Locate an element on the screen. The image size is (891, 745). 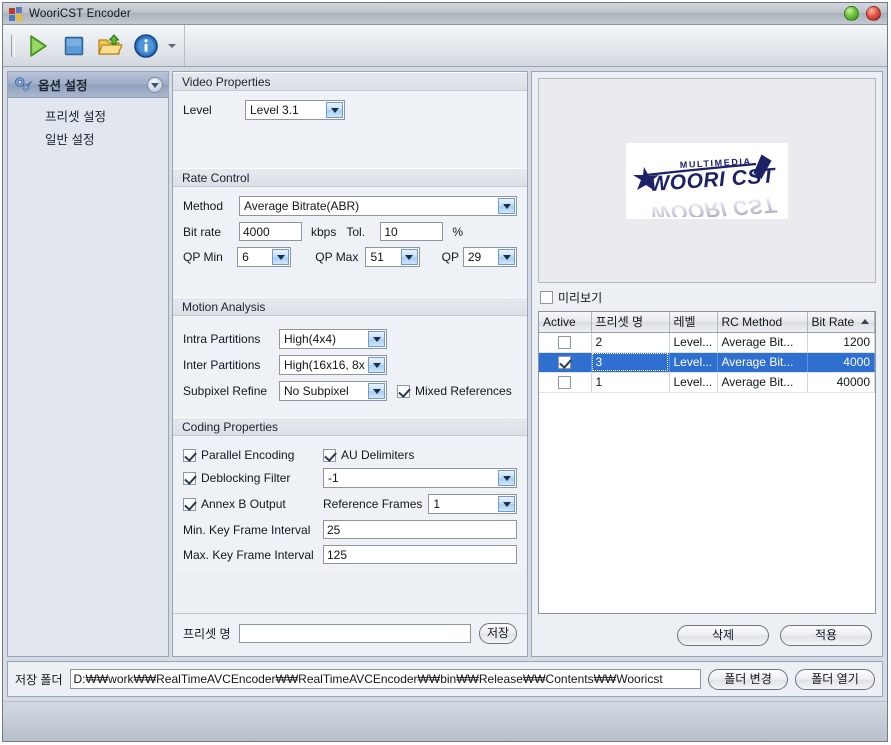
deblocking-filter-select: -1 is located at coordinates (420, 478).